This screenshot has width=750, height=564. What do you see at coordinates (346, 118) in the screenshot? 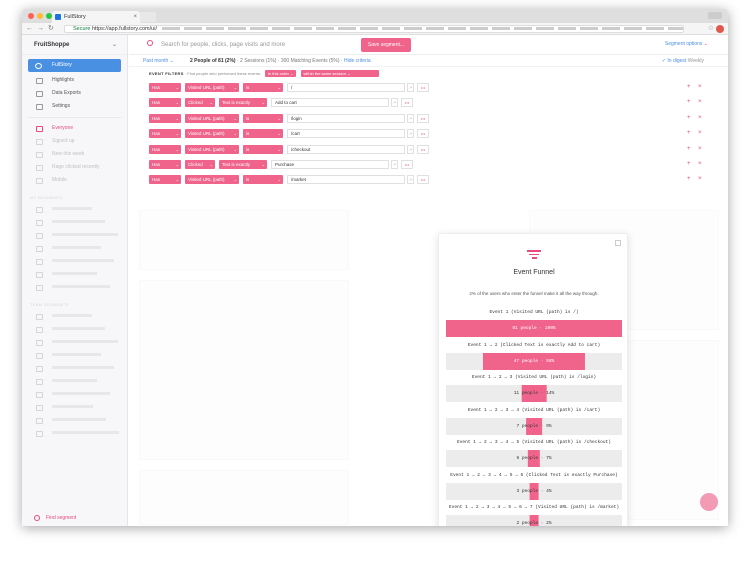
I see `filter-value-input: /login` at bounding box center [346, 118].